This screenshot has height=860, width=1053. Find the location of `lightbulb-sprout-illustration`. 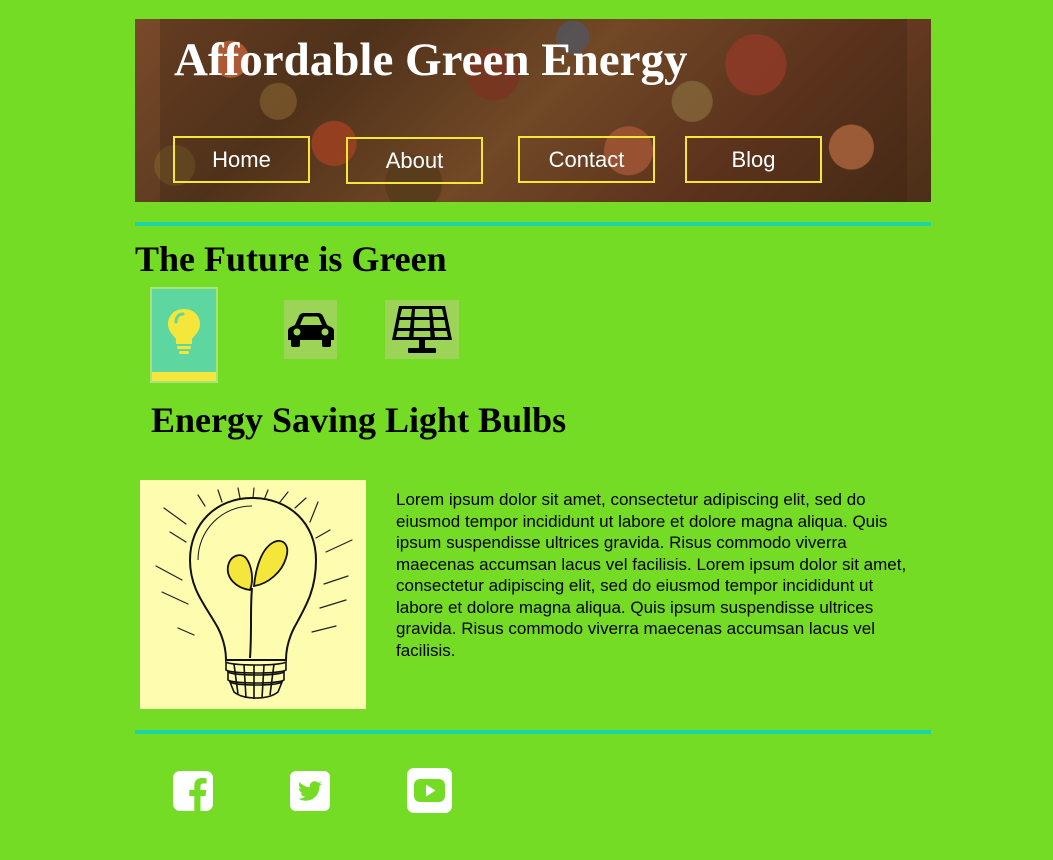

lightbulb-sprout-illustration is located at coordinates (254, 593).